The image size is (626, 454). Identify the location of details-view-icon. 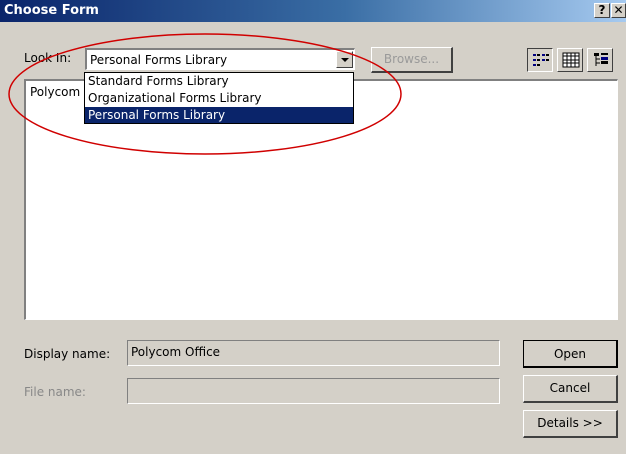
(601, 59).